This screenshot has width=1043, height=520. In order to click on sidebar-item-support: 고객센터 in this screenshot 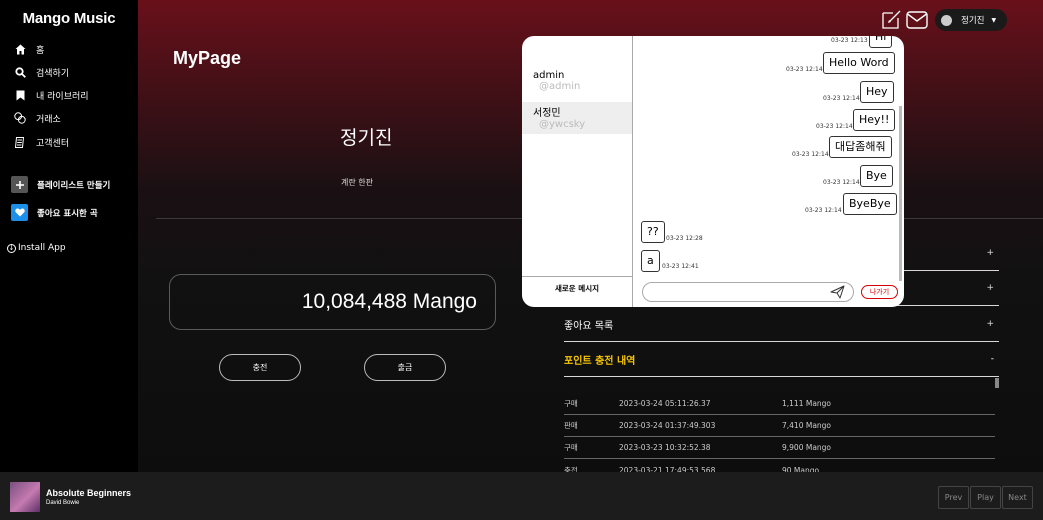, I will do `click(41, 142)`.